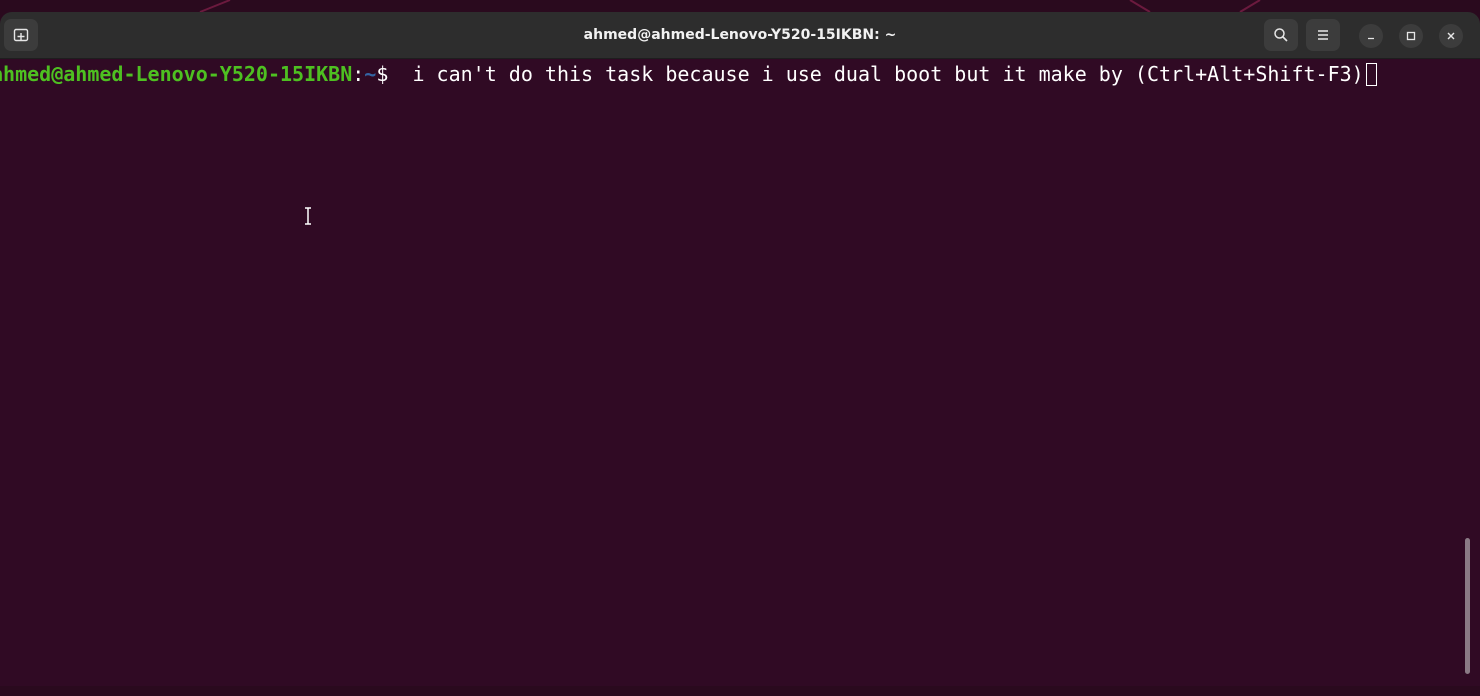  I want to click on minimize-icon, so click(1371, 38).